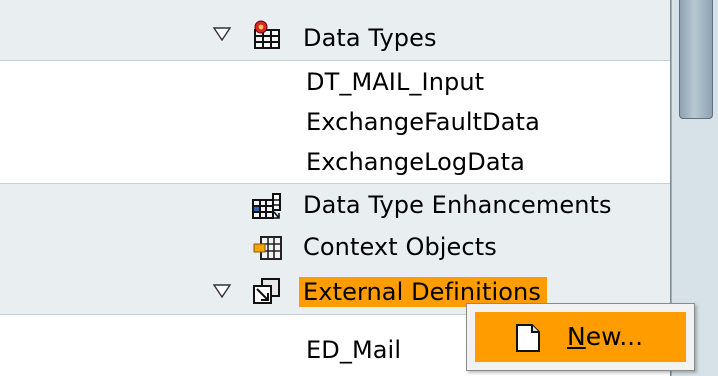  Describe the element at coordinates (354, 350) in the screenshot. I see `tree-node-label: ED_Mail` at that location.